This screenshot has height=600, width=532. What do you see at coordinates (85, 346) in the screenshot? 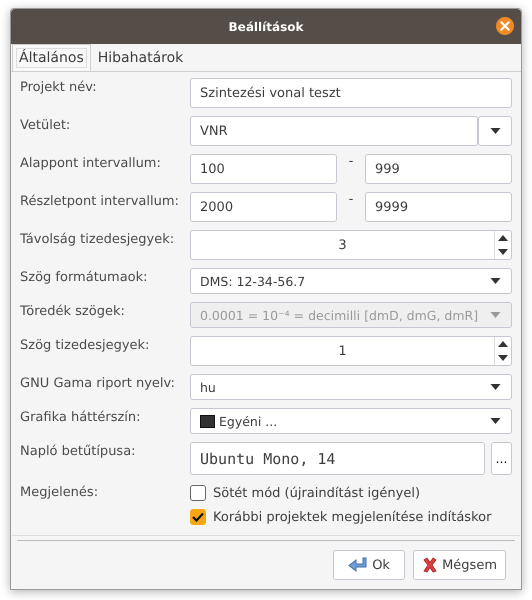
I see `field-label: Szög tizedesjegyek:` at bounding box center [85, 346].